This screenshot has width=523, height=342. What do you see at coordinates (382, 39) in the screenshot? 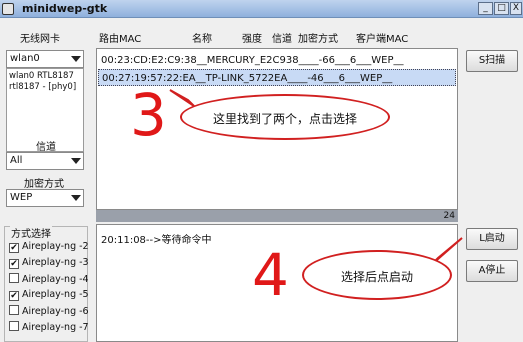
I see `col-client-mac: 客户端MAC` at bounding box center [382, 39].